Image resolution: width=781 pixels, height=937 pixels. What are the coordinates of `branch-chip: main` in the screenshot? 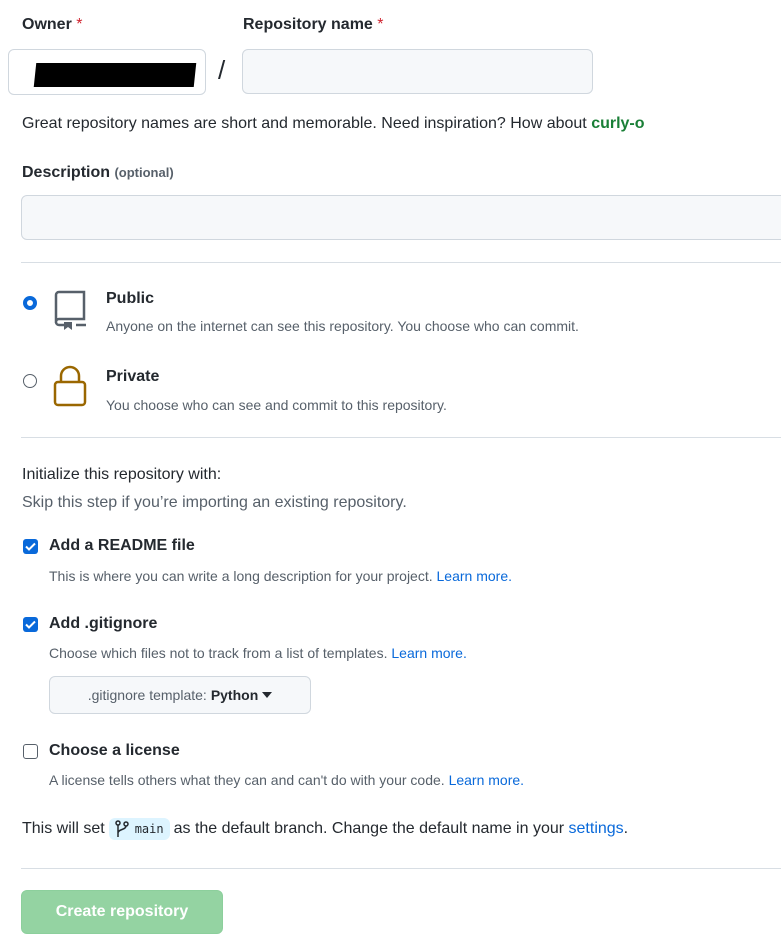 It's located at (139, 829).